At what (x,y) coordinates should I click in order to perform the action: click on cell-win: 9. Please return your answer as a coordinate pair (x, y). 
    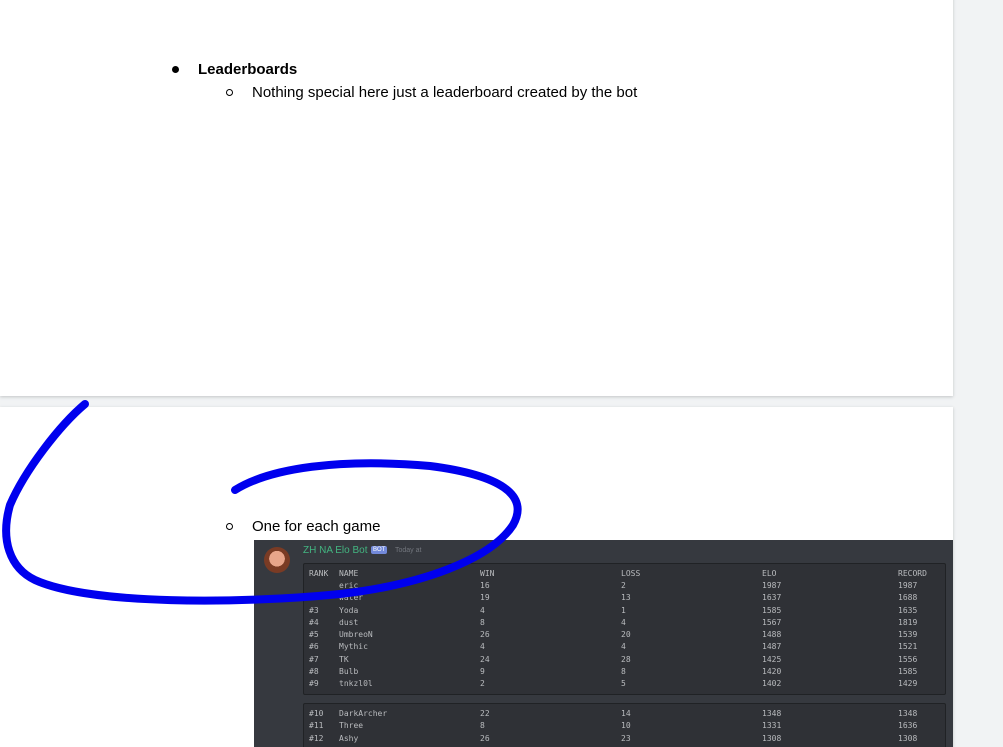
    Looking at the image, I should click on (482, 671).